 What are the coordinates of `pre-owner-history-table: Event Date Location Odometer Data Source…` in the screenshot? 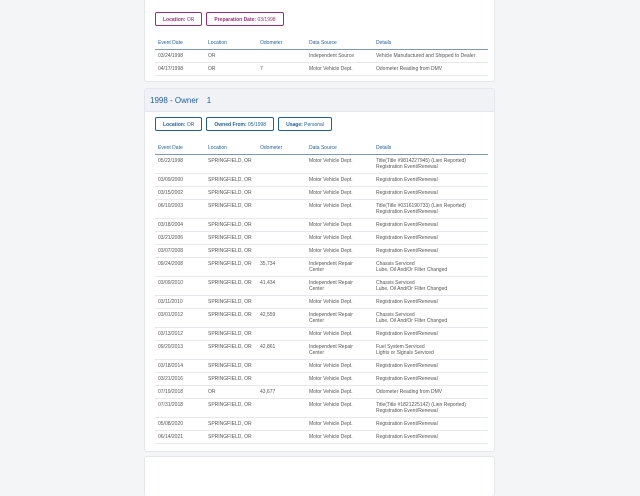 It's located at (321, 56).